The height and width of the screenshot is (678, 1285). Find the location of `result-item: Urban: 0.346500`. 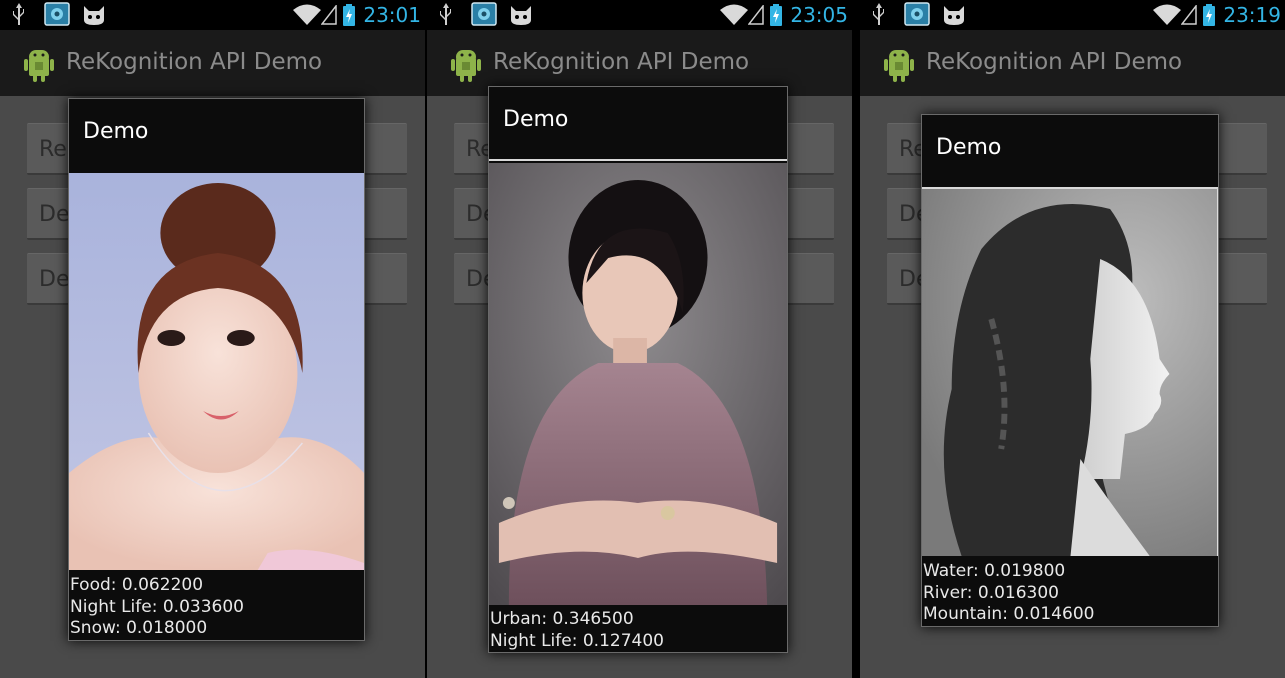

result-item: Urban: 0.346500 is located at coordinates (562, 619).